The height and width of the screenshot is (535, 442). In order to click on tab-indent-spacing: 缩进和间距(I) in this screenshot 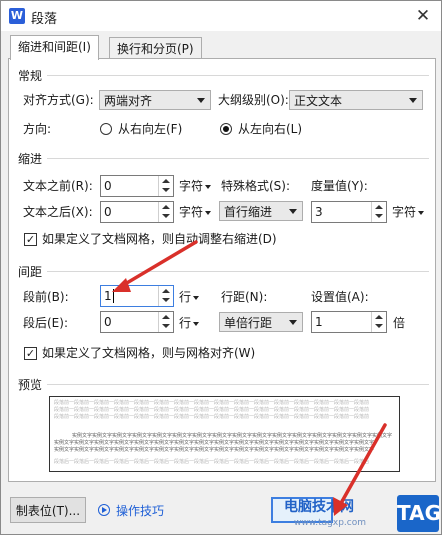, I will do `click(54, 47)`.